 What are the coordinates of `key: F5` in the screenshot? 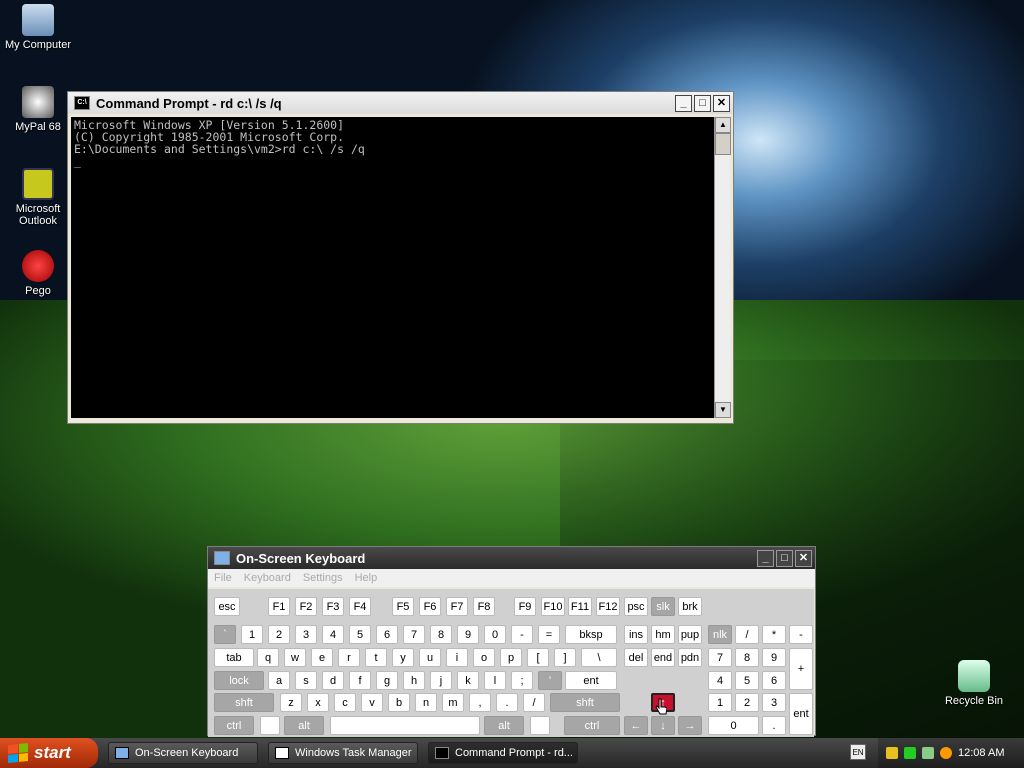 It's located at (403, 606).